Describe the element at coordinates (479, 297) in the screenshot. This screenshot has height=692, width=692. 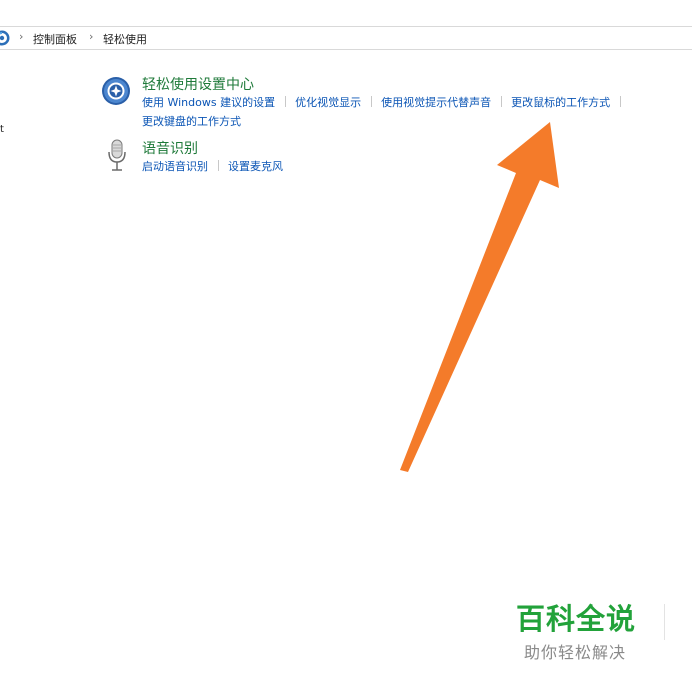
I see `annotation-arrow-icon` at that location.